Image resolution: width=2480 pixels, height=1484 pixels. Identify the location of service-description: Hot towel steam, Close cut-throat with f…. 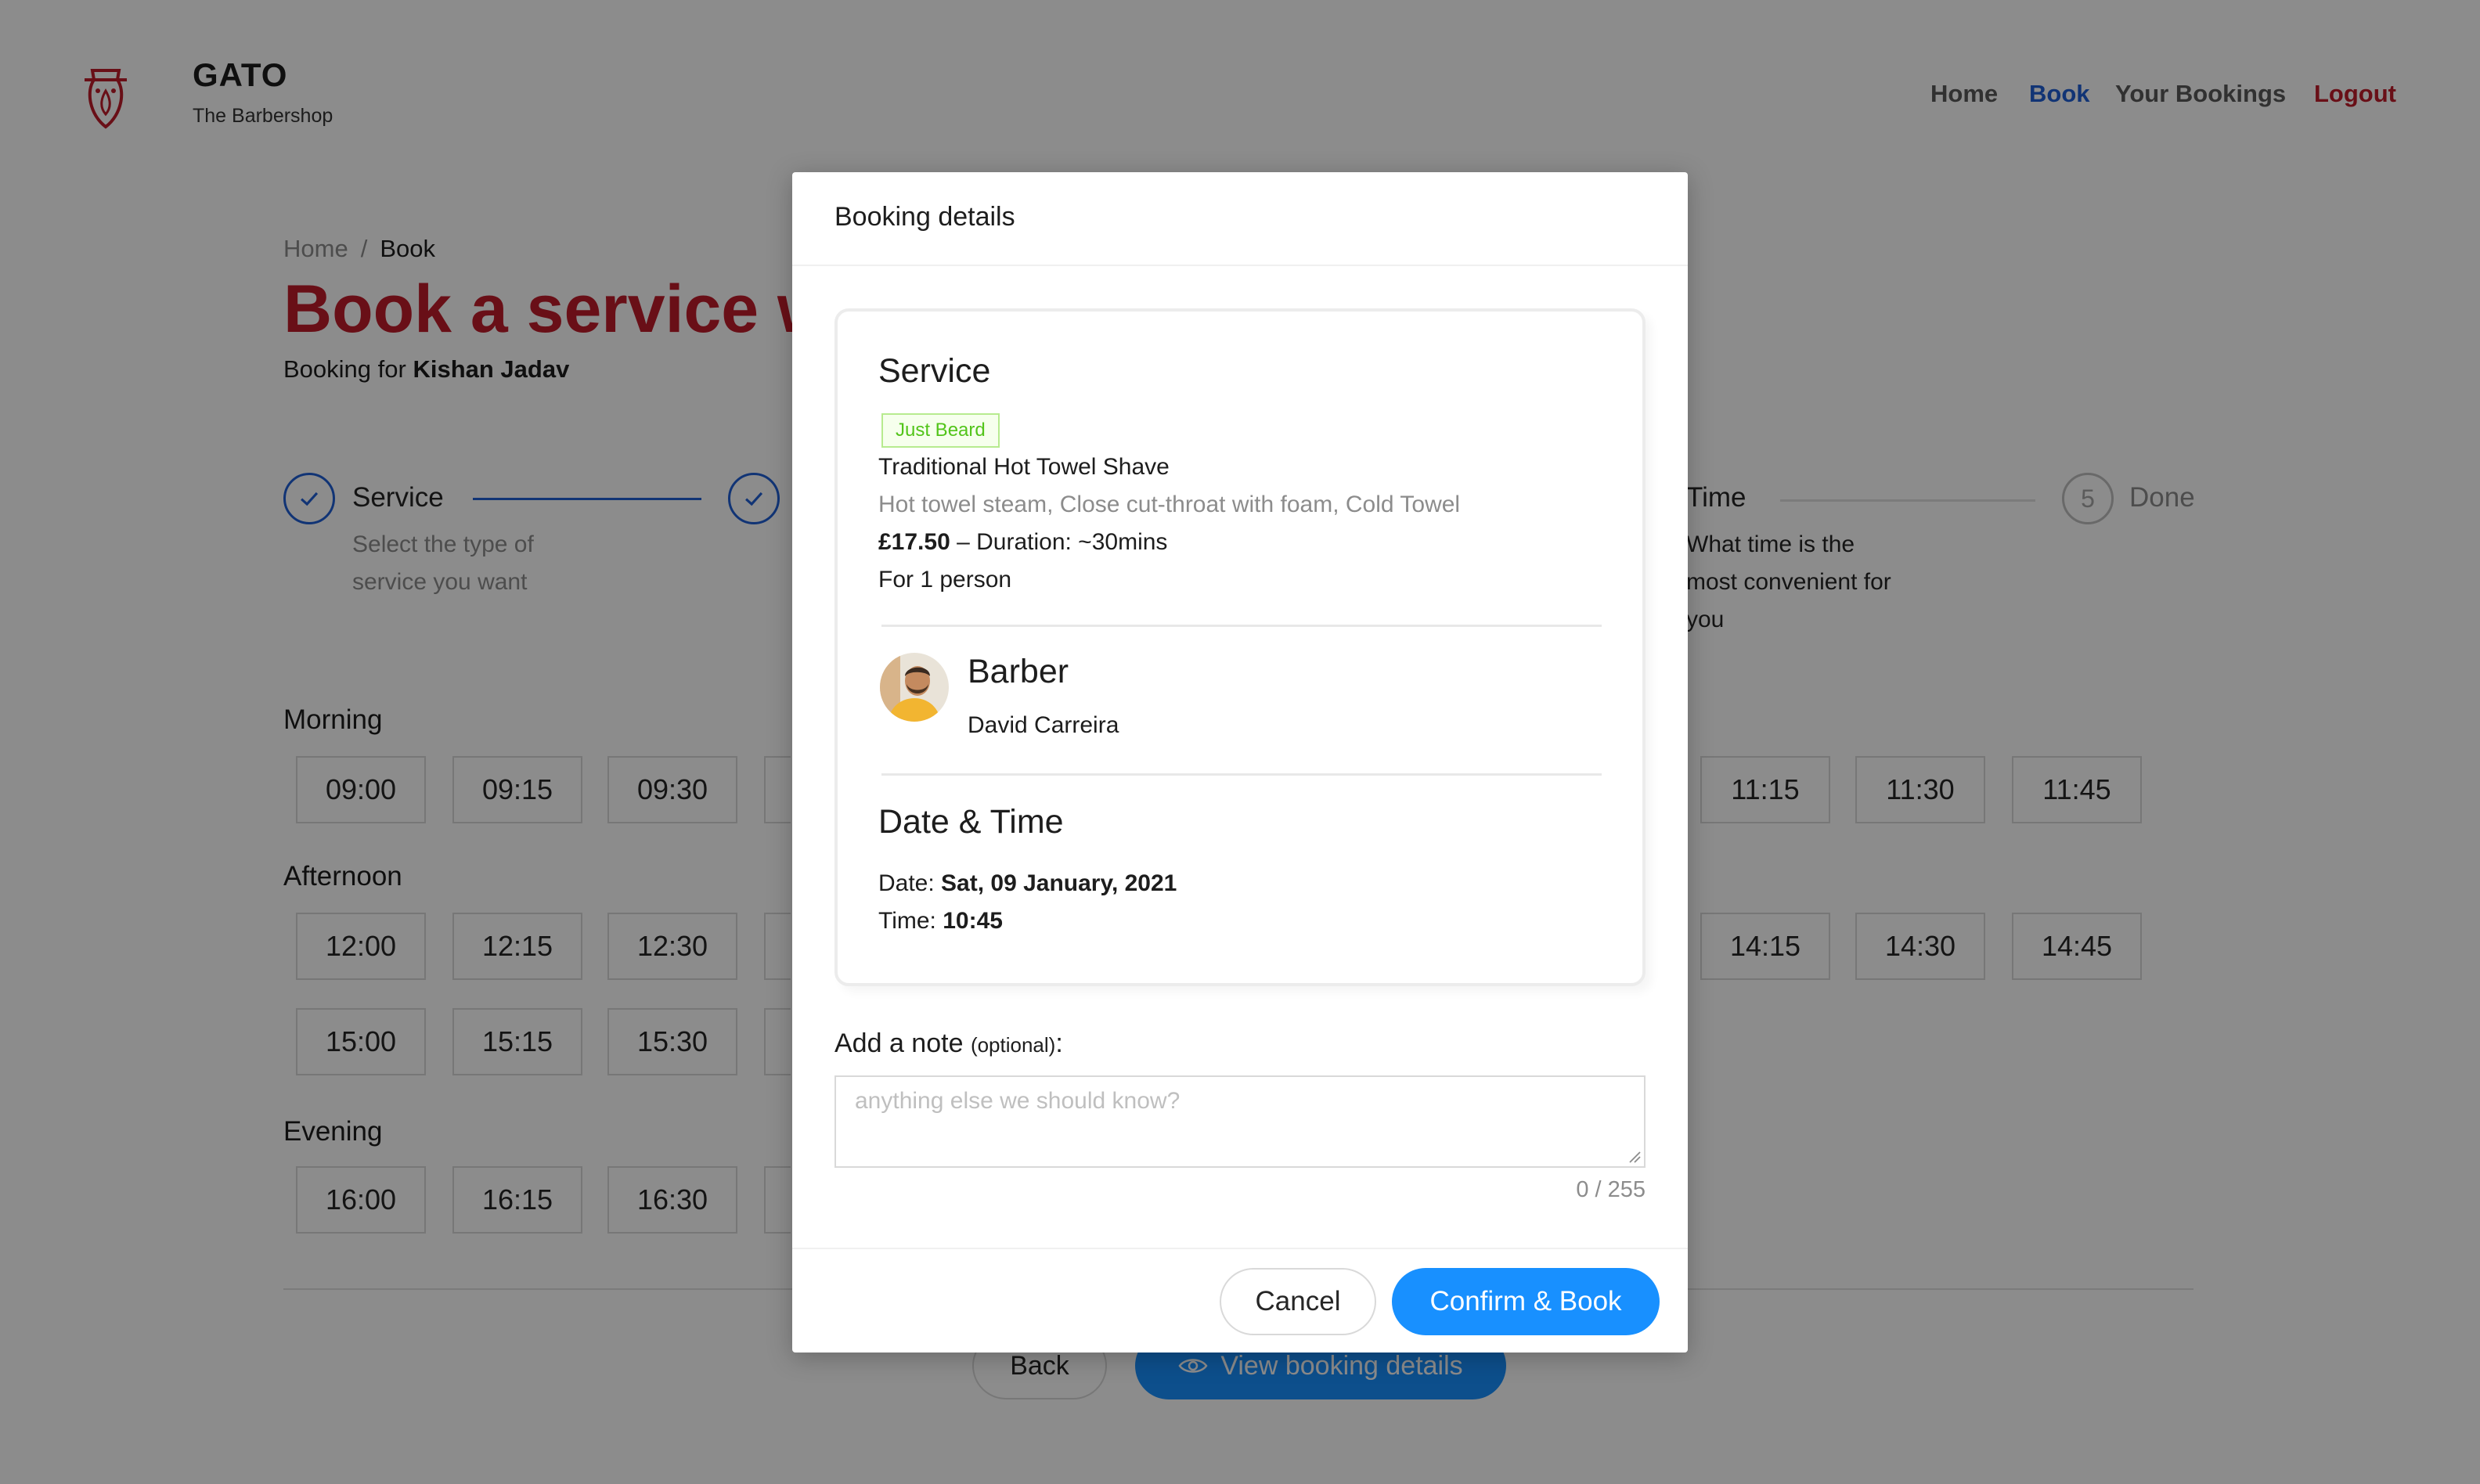
(1169, 504).